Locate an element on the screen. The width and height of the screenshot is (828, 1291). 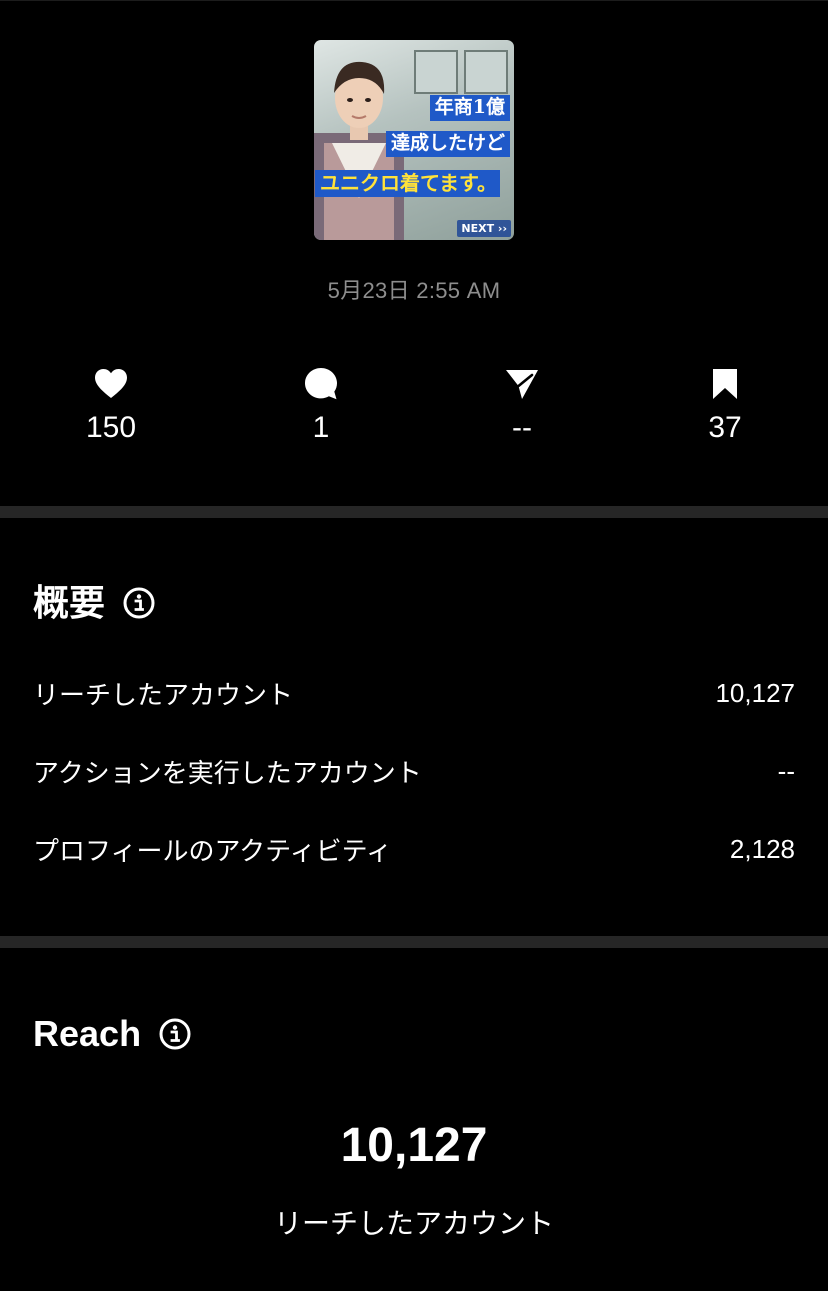
send-icon is located at coordinates (522, 384).